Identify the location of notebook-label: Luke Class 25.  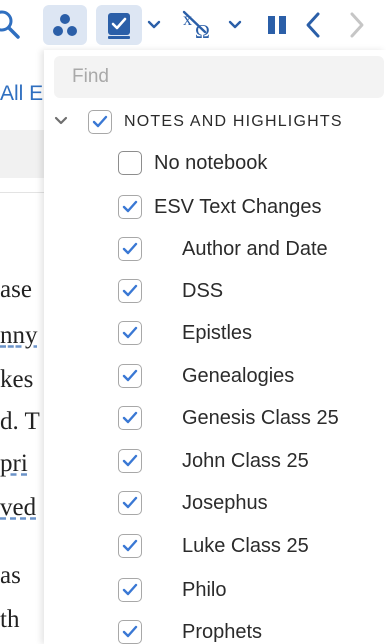
(245, 545).